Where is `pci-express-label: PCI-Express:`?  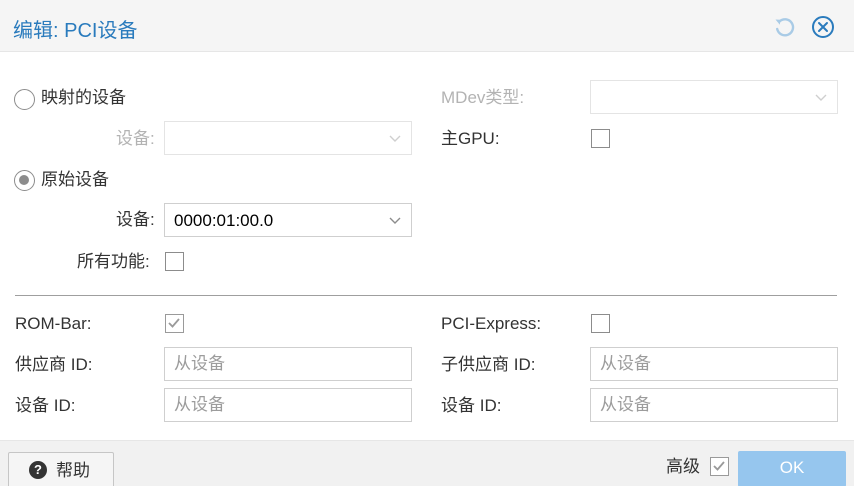 pci-express-label: PCI-Express: is located at coordinates (491, 323).